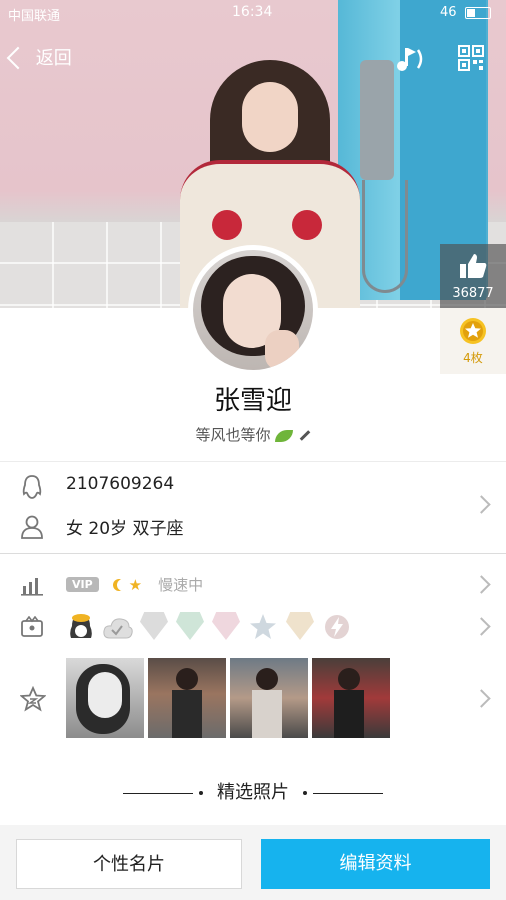  I want to click on star-outline-icon, so click(33, 699).